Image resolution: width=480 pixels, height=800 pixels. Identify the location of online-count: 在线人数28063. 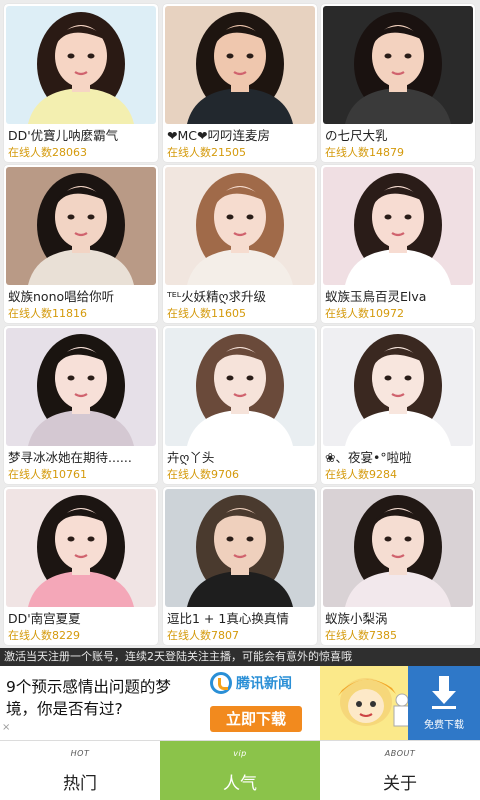
(47, 152).